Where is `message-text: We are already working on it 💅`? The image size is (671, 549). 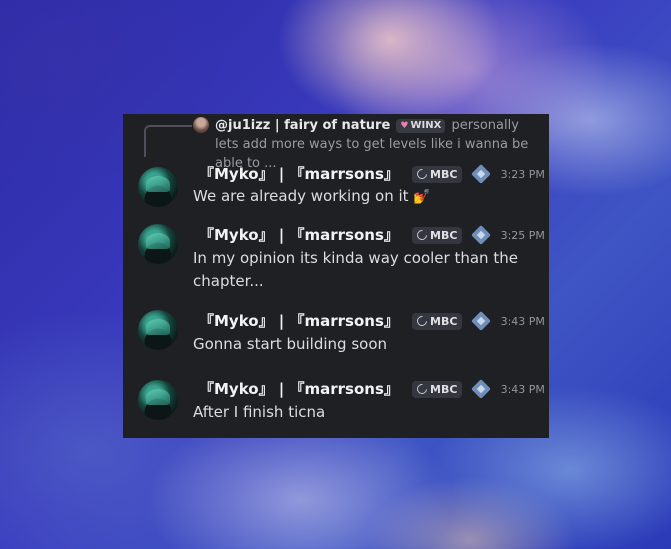 message-text: We are already working on it 💅 is located at coordinates (365, 197).